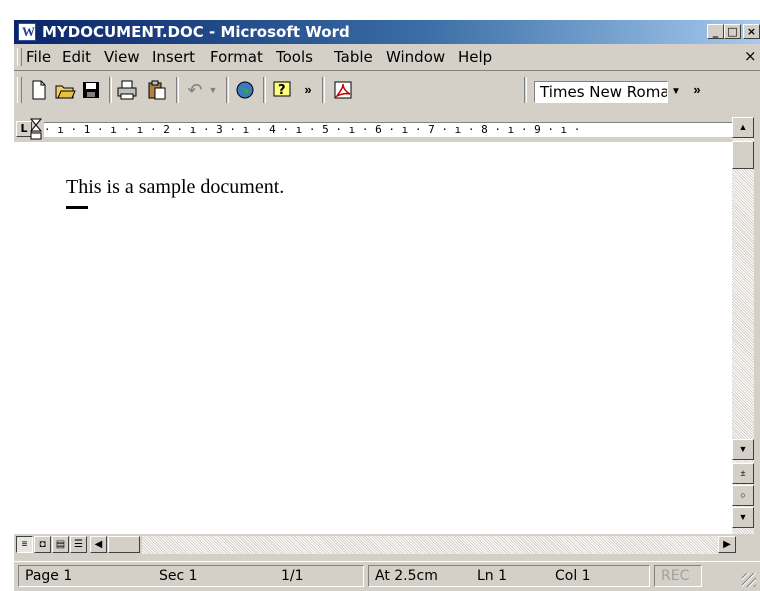  I want to click on paste-icon, so click(157, 90).